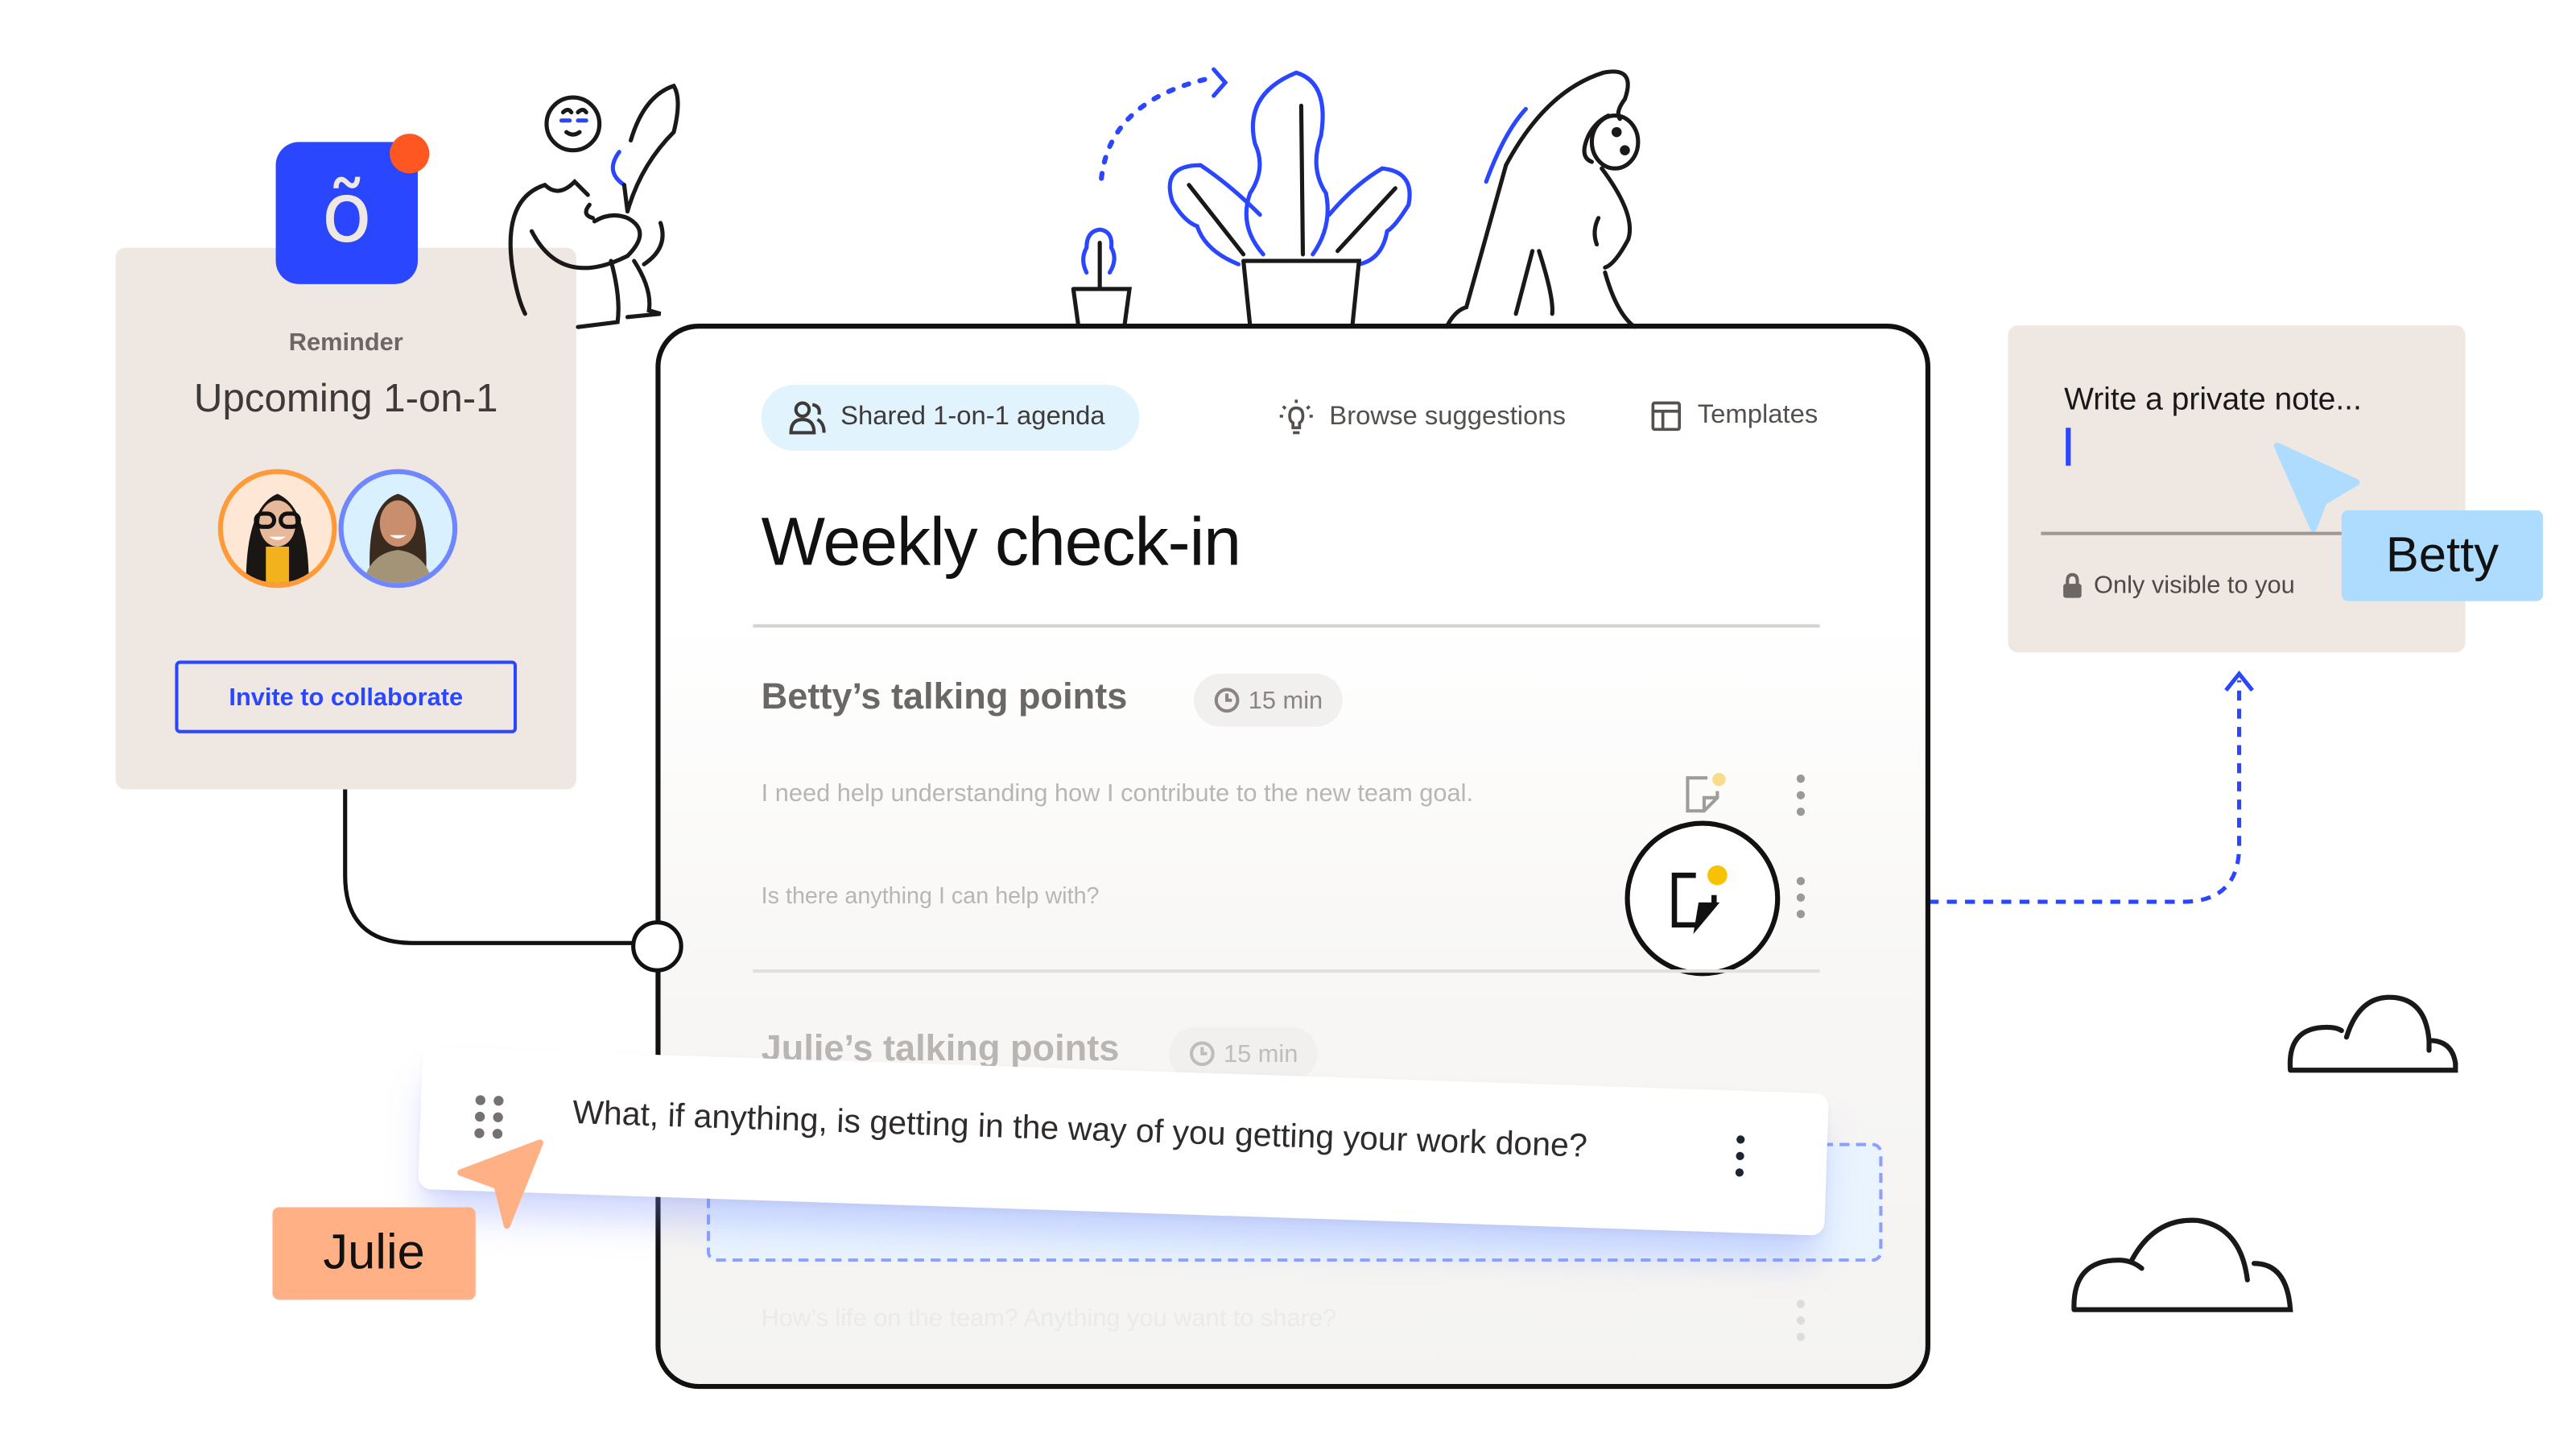  What do you see at coordinates (1296, 417) in the screenshot?
I see `lightbulb-icon` at bounding box center [1296, 417].